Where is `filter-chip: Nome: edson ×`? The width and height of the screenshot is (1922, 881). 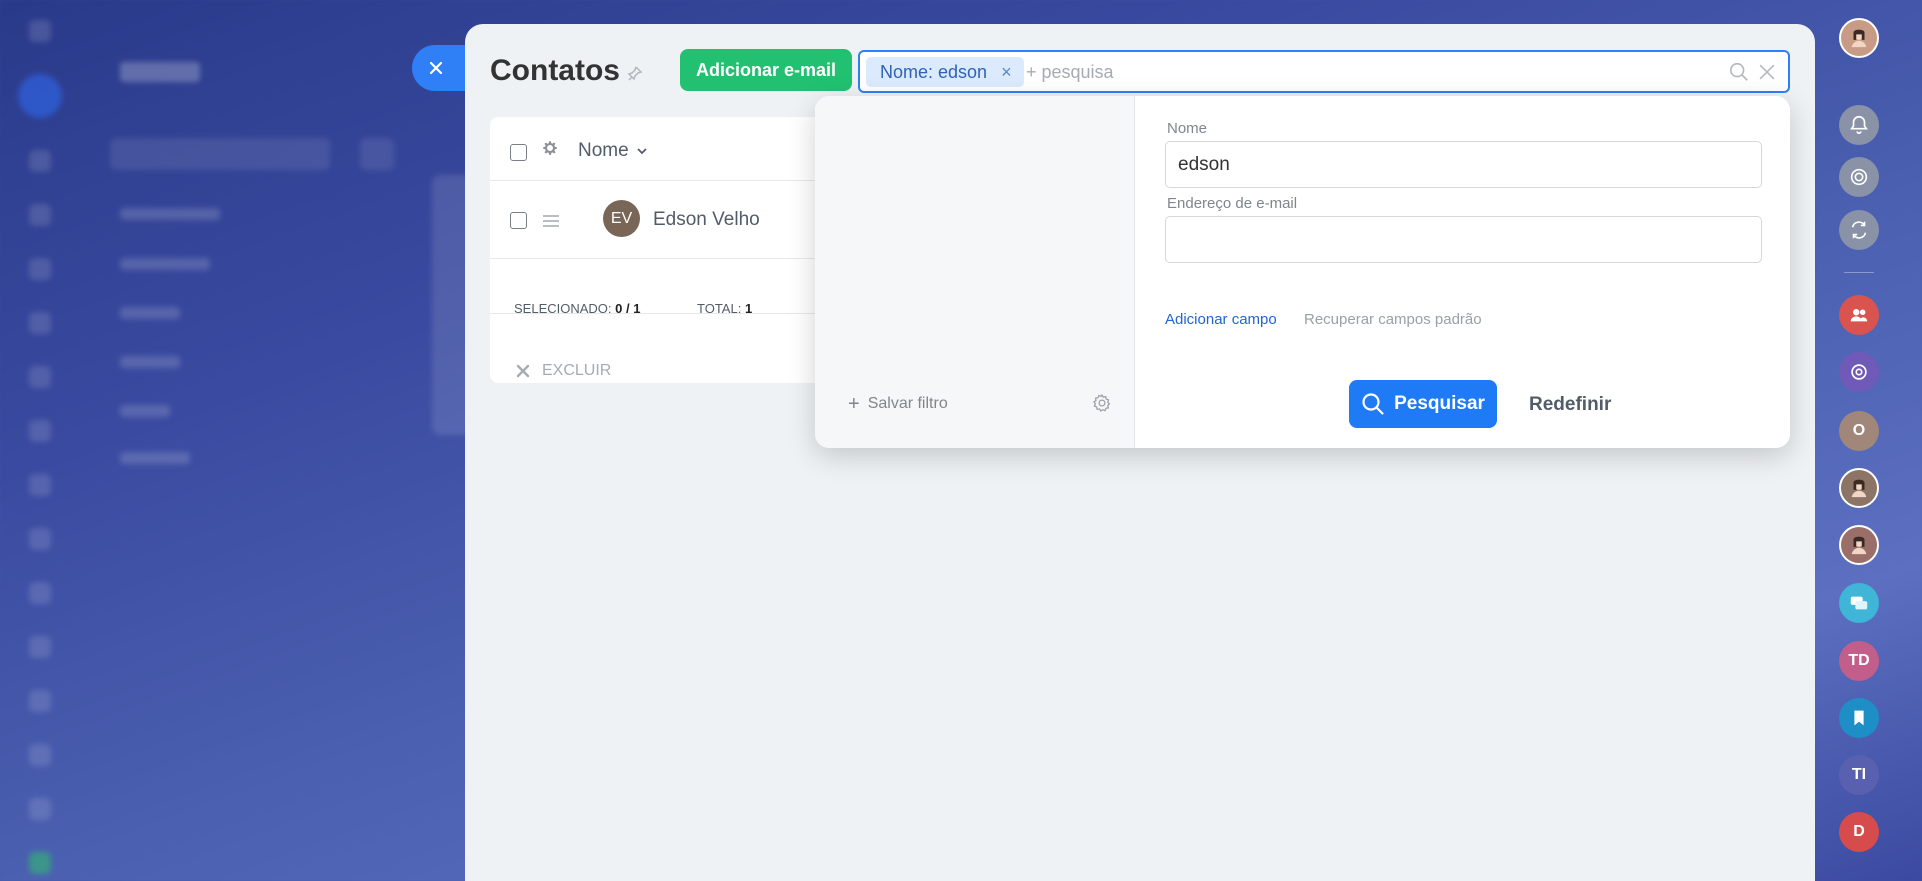 filter-chip: Nome: edson × is located at coordinates (945, 72).